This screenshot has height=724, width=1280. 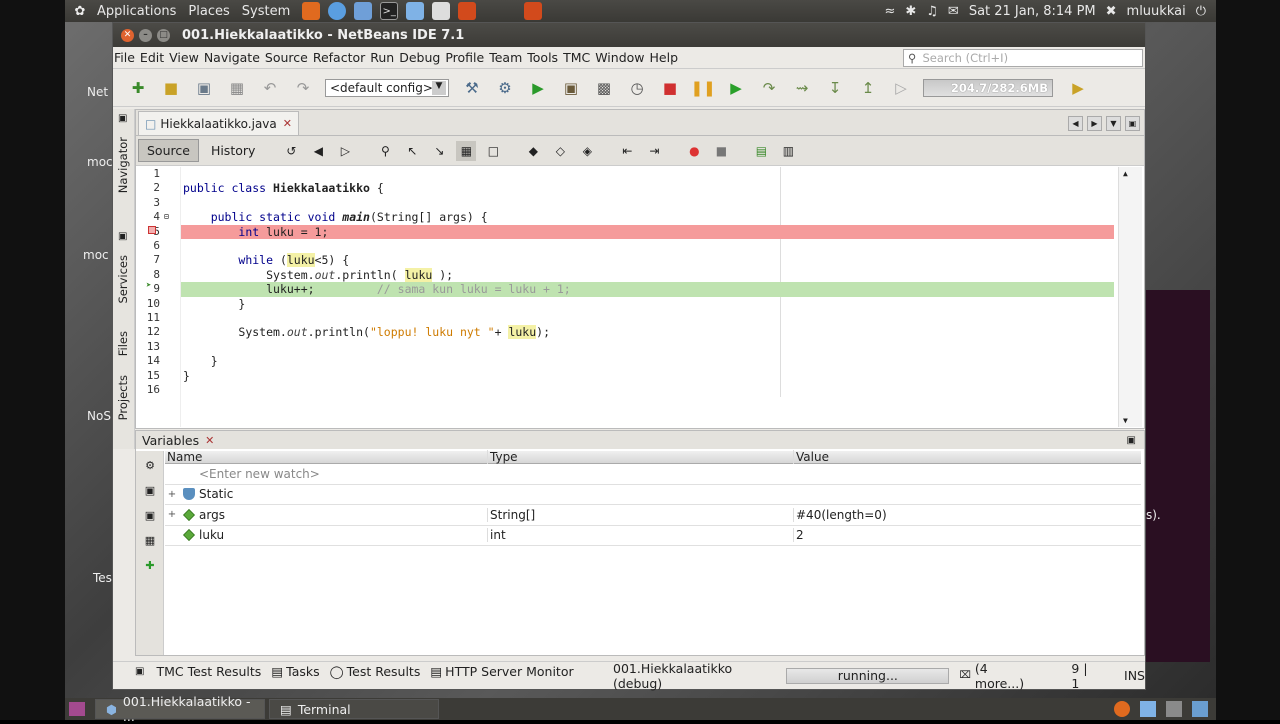 What do you see at coordinates (1132, 123) in the screenshot?
I see `maximize-icon: ▣` at bounding box center [1132, 123].